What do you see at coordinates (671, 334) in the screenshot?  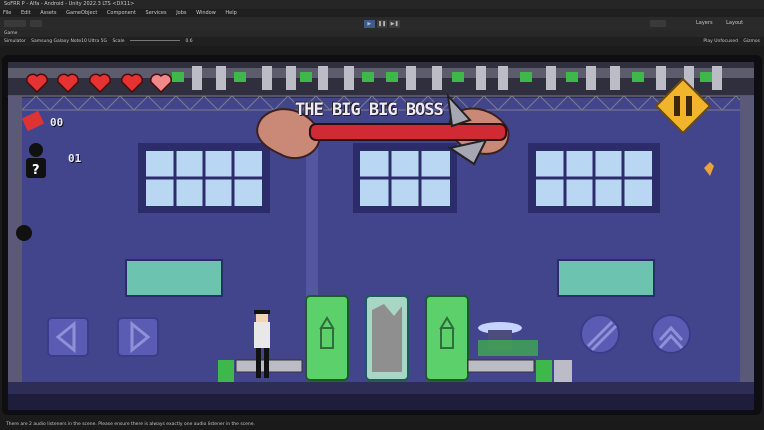 I see `jump-button` at bounding box center [671, 334].